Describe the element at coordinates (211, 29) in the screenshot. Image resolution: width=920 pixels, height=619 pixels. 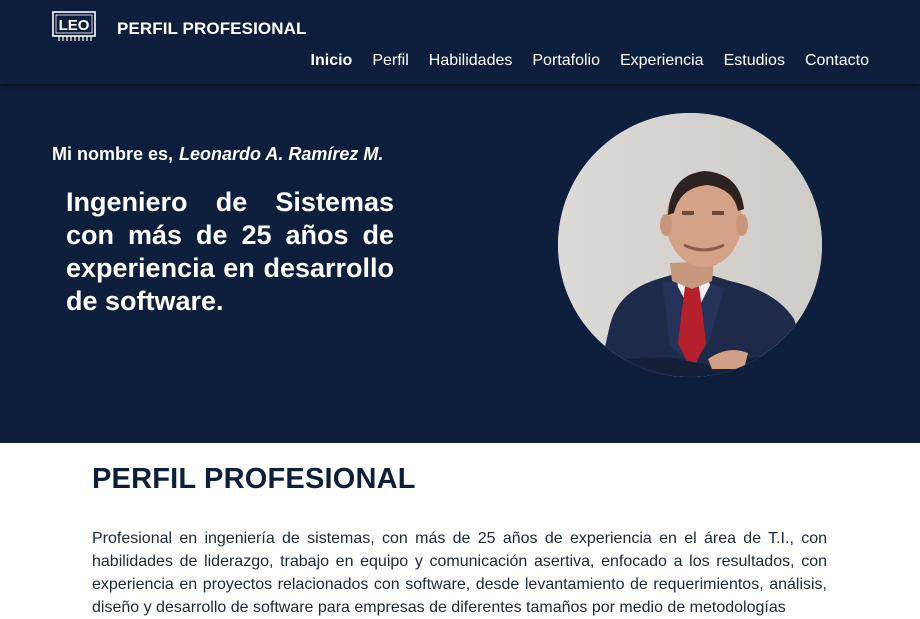
I see `brand-title: PERFIL PROFESIONAL` at that location.